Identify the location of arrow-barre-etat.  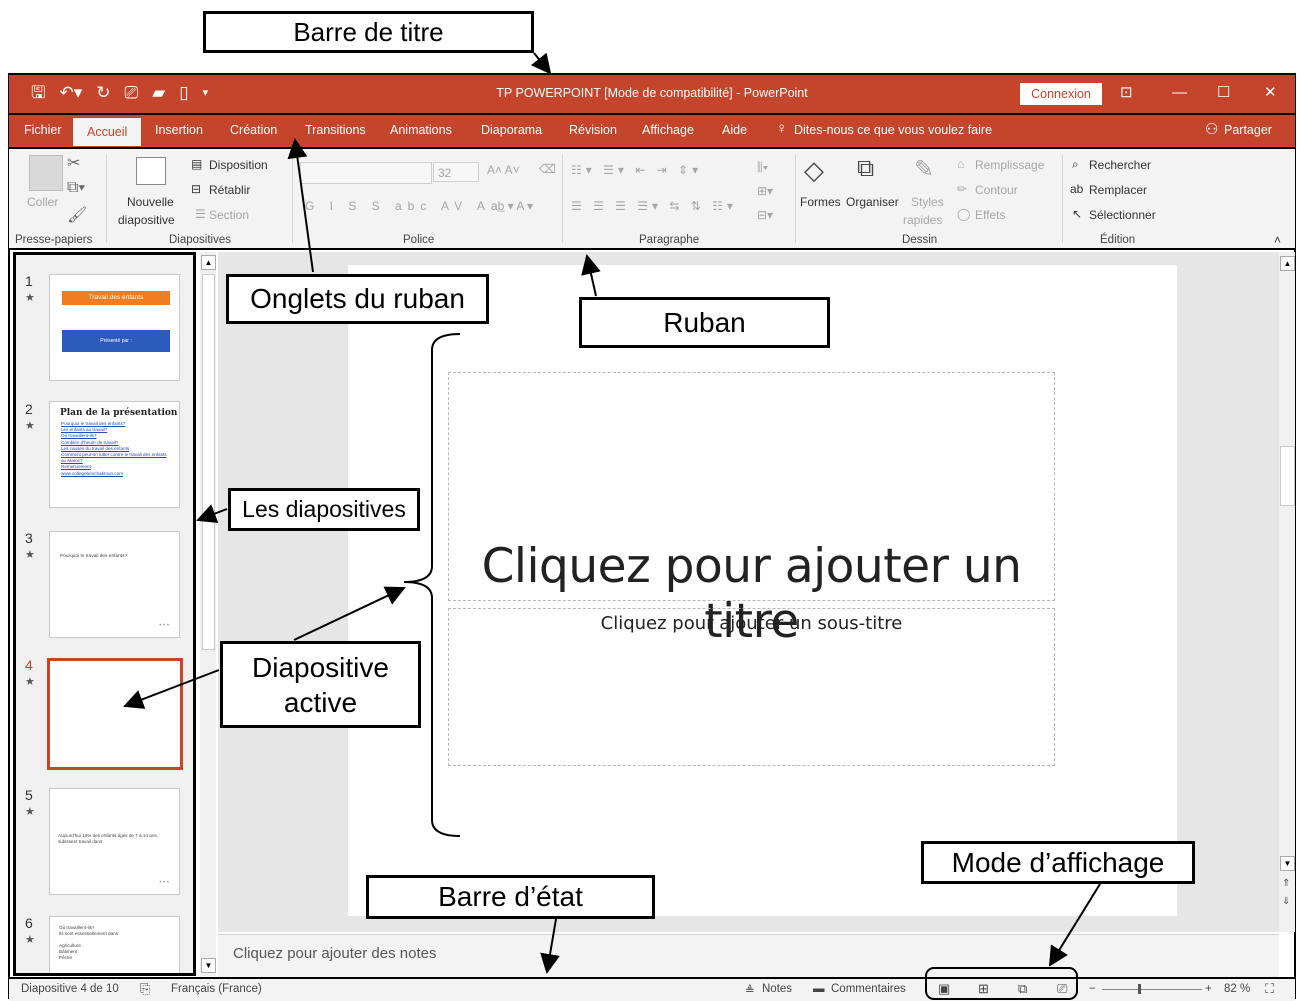
(550, 946).